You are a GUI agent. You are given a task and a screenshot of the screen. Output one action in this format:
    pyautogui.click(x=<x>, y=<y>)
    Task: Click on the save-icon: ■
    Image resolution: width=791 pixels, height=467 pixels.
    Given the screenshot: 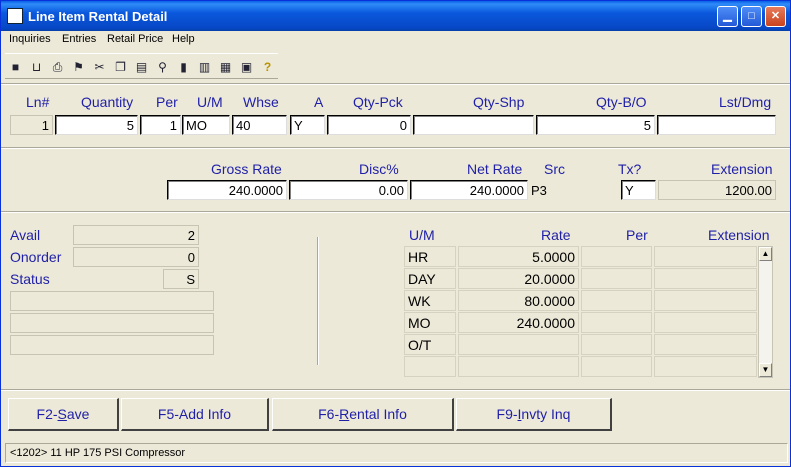 What is the action you would take?
    pyautogui.click(x=15, y=67)
    